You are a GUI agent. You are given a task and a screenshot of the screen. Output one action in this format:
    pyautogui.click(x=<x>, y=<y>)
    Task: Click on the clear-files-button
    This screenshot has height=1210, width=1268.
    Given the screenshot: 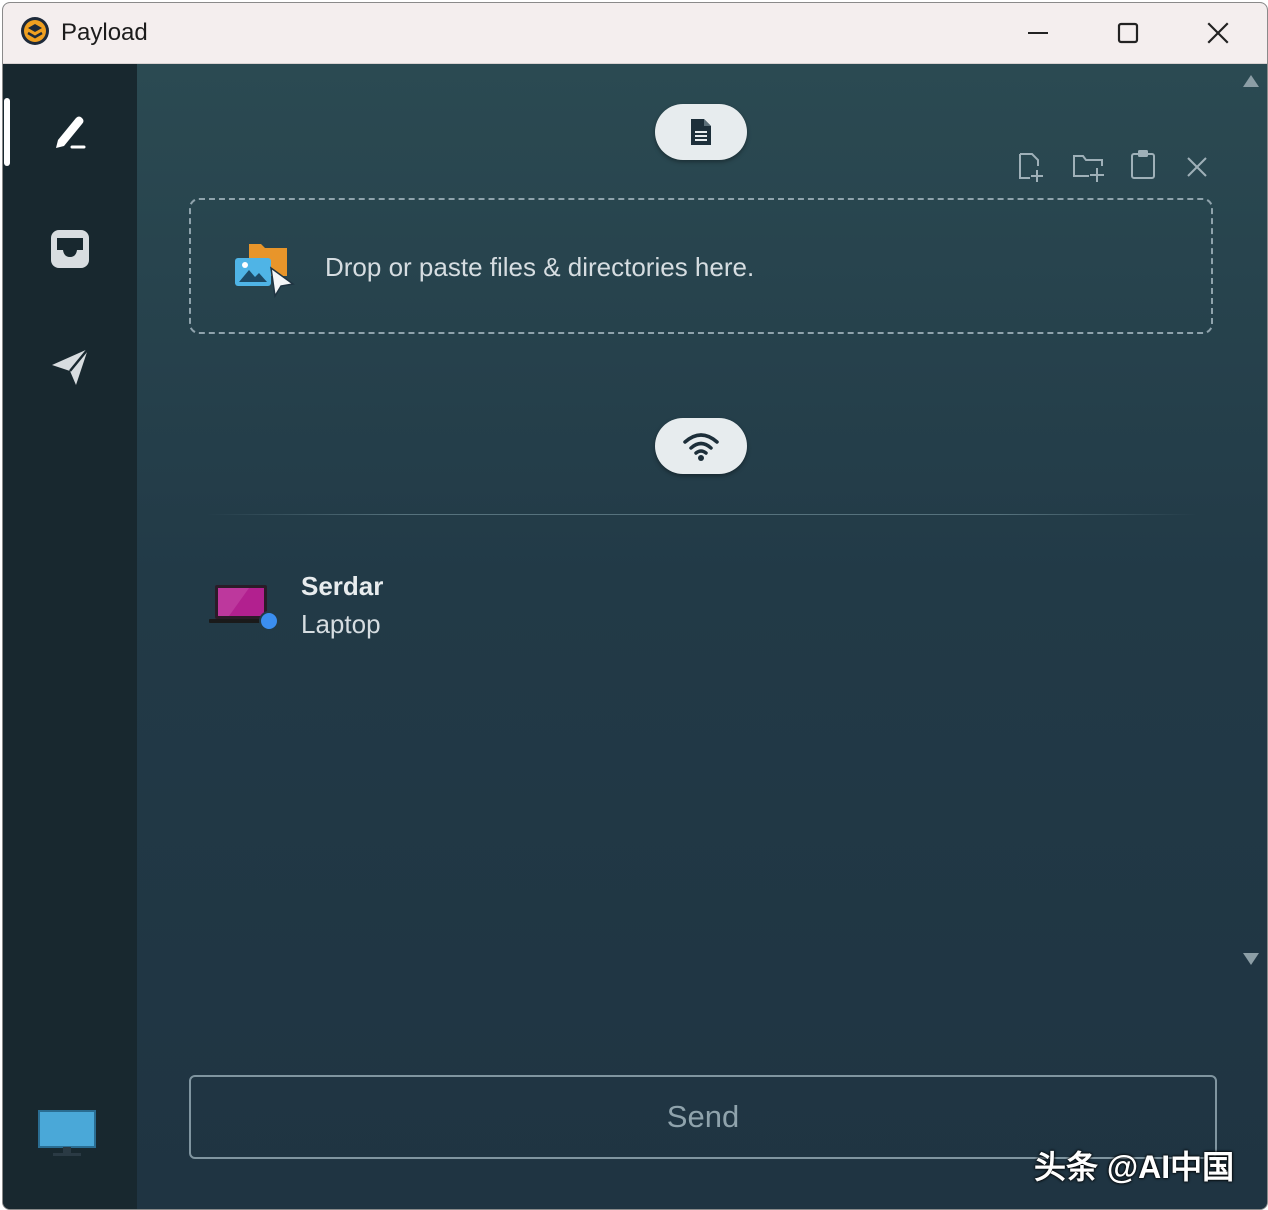 What is the action you would take?
    pyautogui.click(x=1197, y=167)
    